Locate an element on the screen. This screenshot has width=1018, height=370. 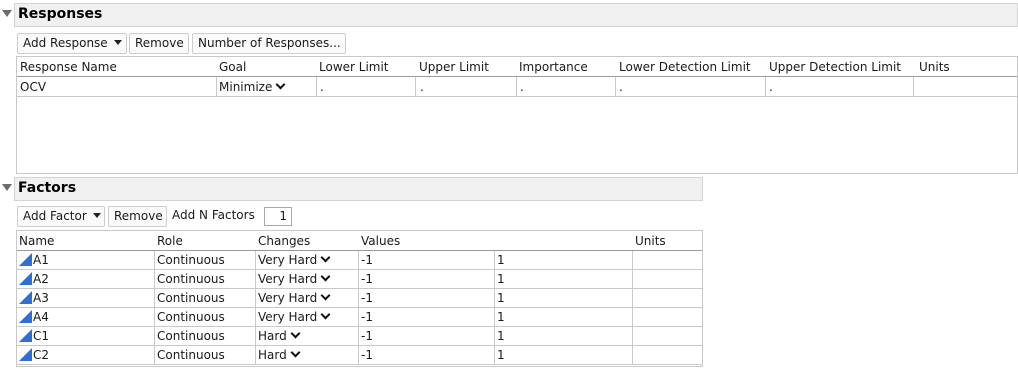
factor-name-cell: A2 is located at coordinates (34, 279).